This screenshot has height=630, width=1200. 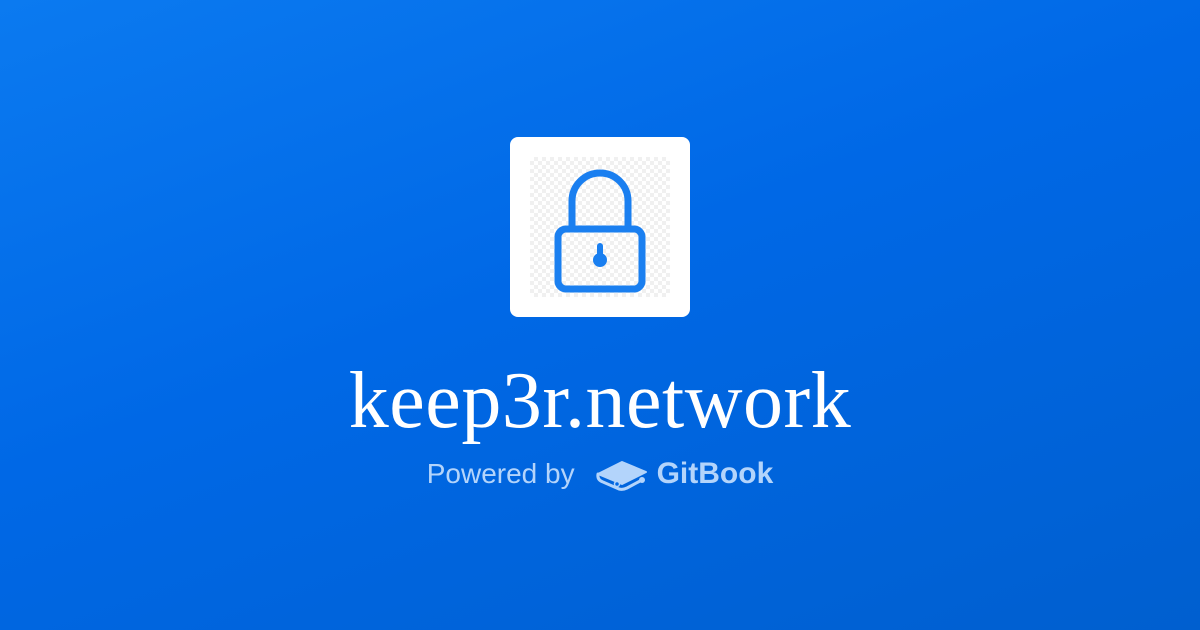 I want to click on site-logo, so click(x=600, y=227).